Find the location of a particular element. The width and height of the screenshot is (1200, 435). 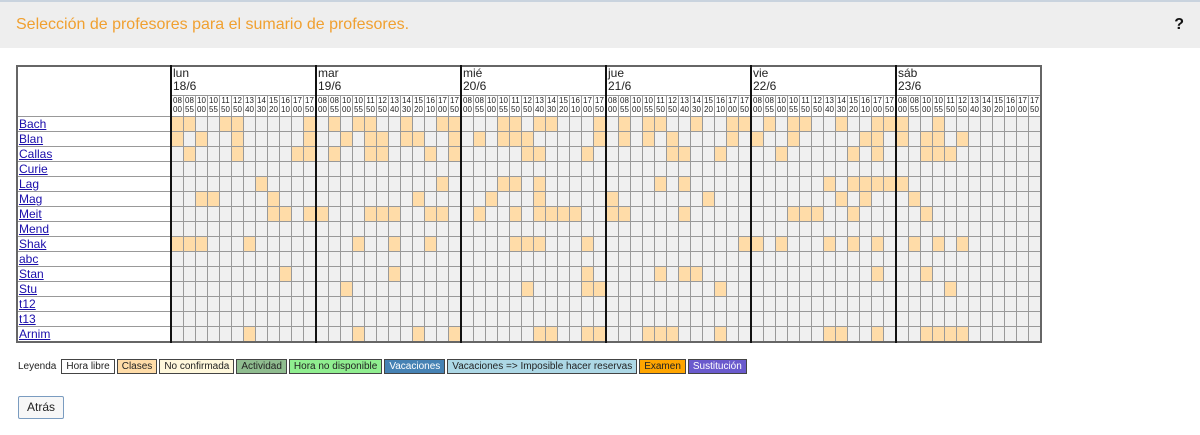

back-button: Atrás is located at coordinates (41, 407).